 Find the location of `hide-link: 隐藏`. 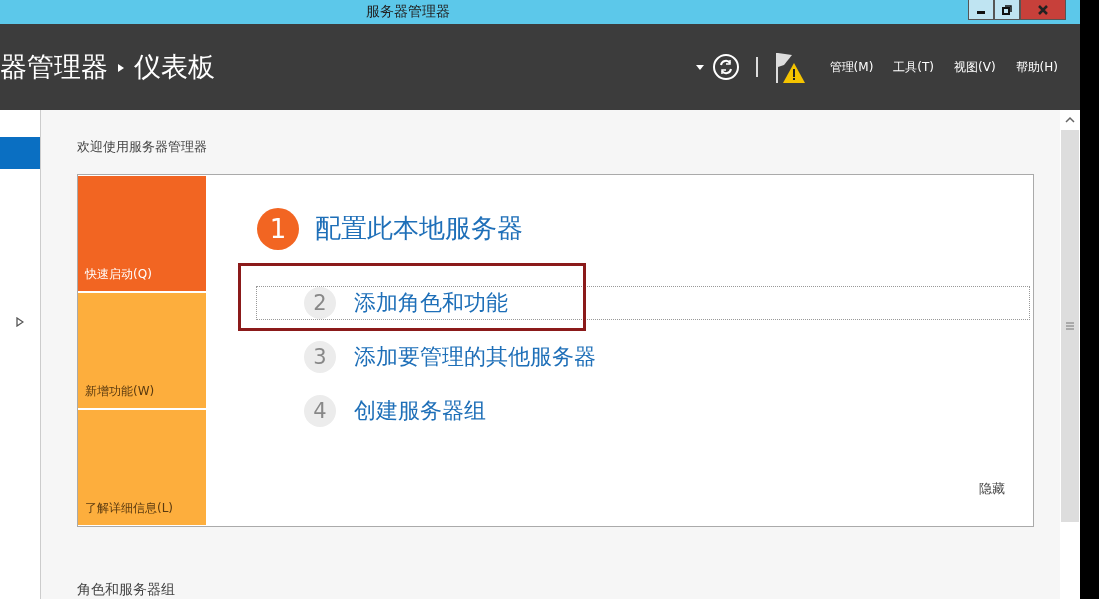

hide-link: 隐藏 is located at coordinates (992, 489).